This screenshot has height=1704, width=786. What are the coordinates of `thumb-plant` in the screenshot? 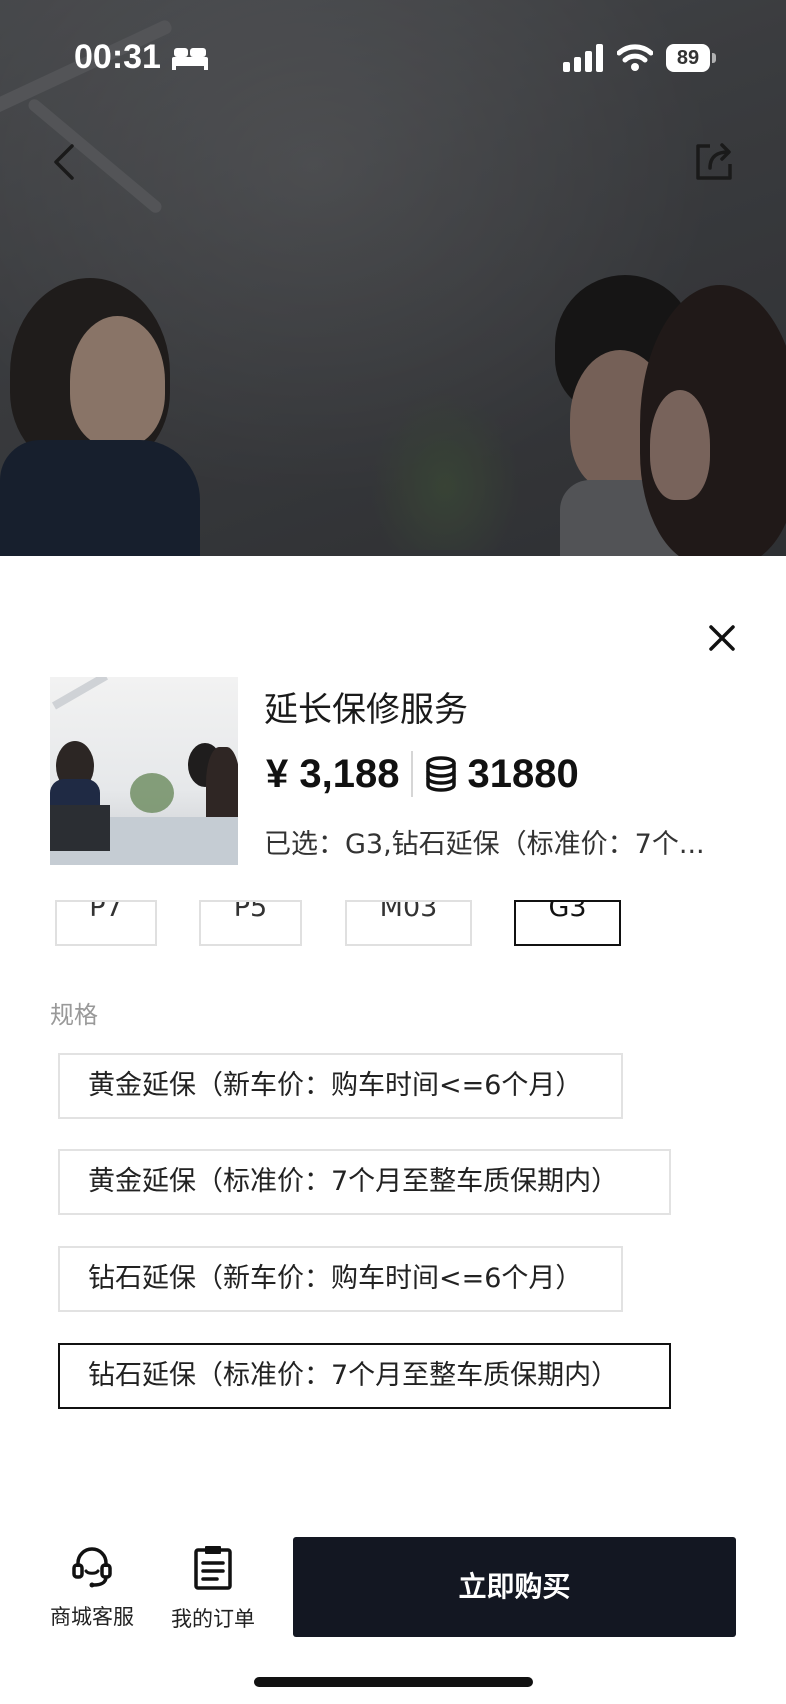 It's located at (152, 793).